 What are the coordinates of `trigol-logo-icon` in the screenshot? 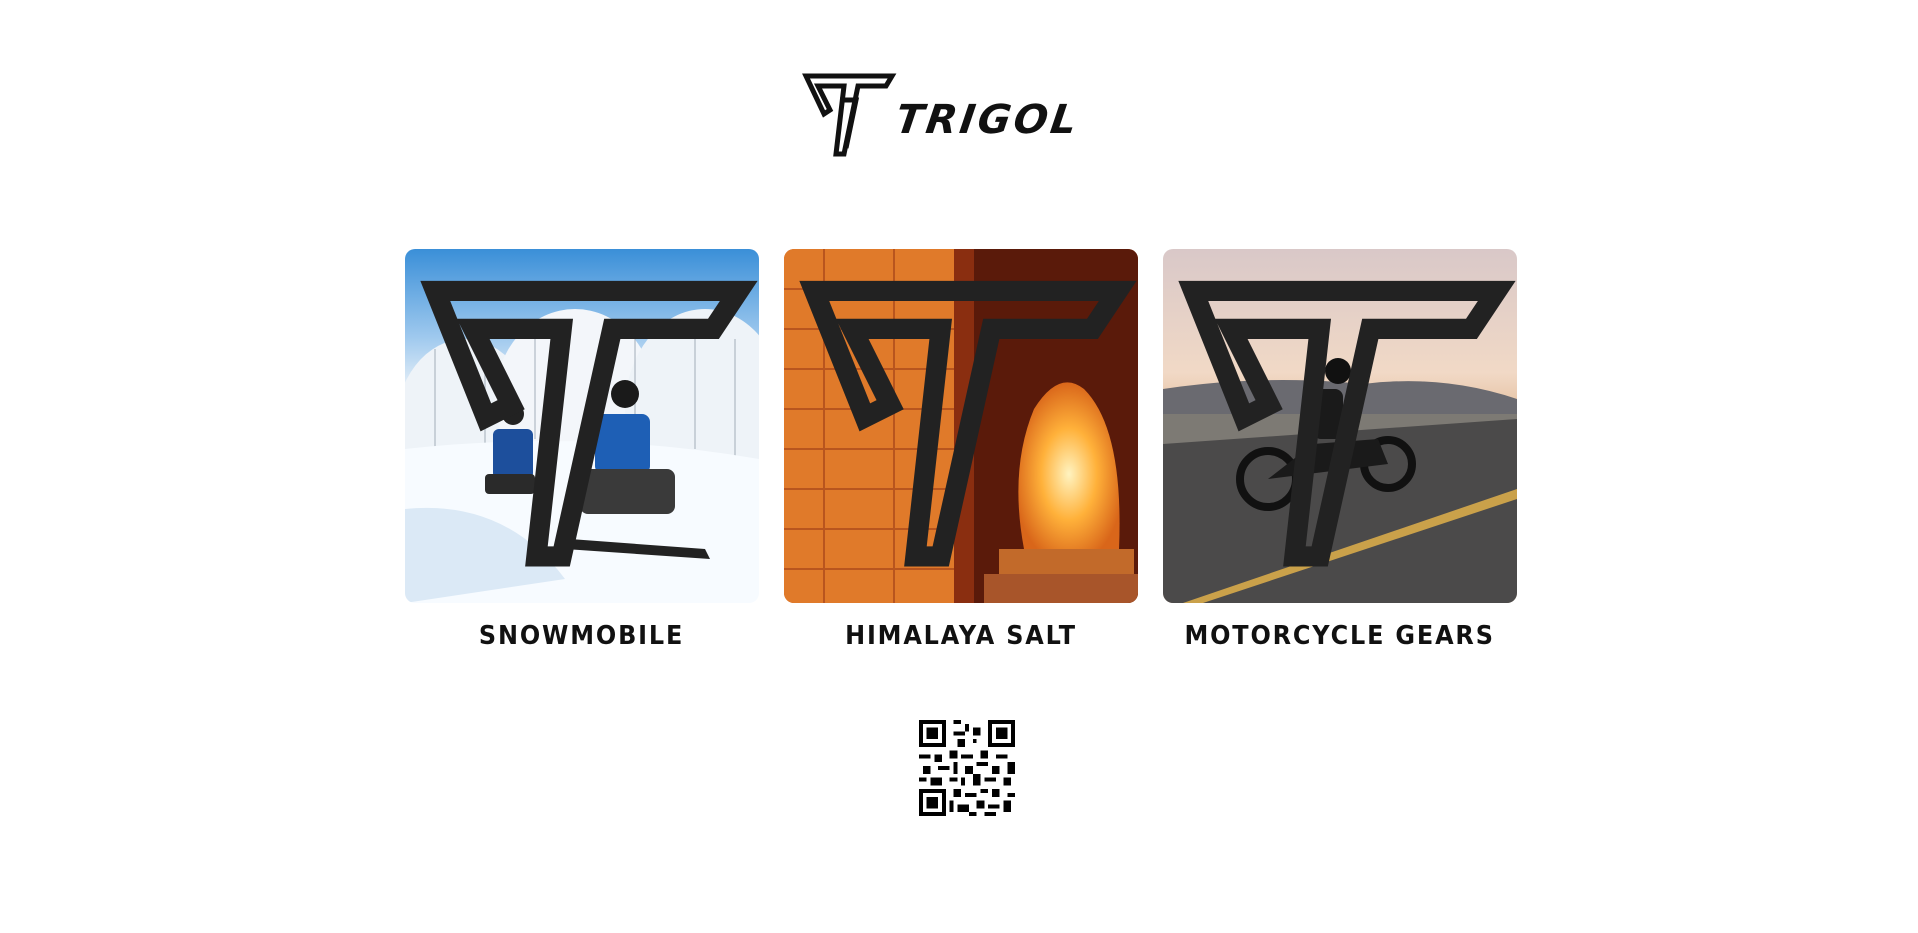 It's located at (849, 115).